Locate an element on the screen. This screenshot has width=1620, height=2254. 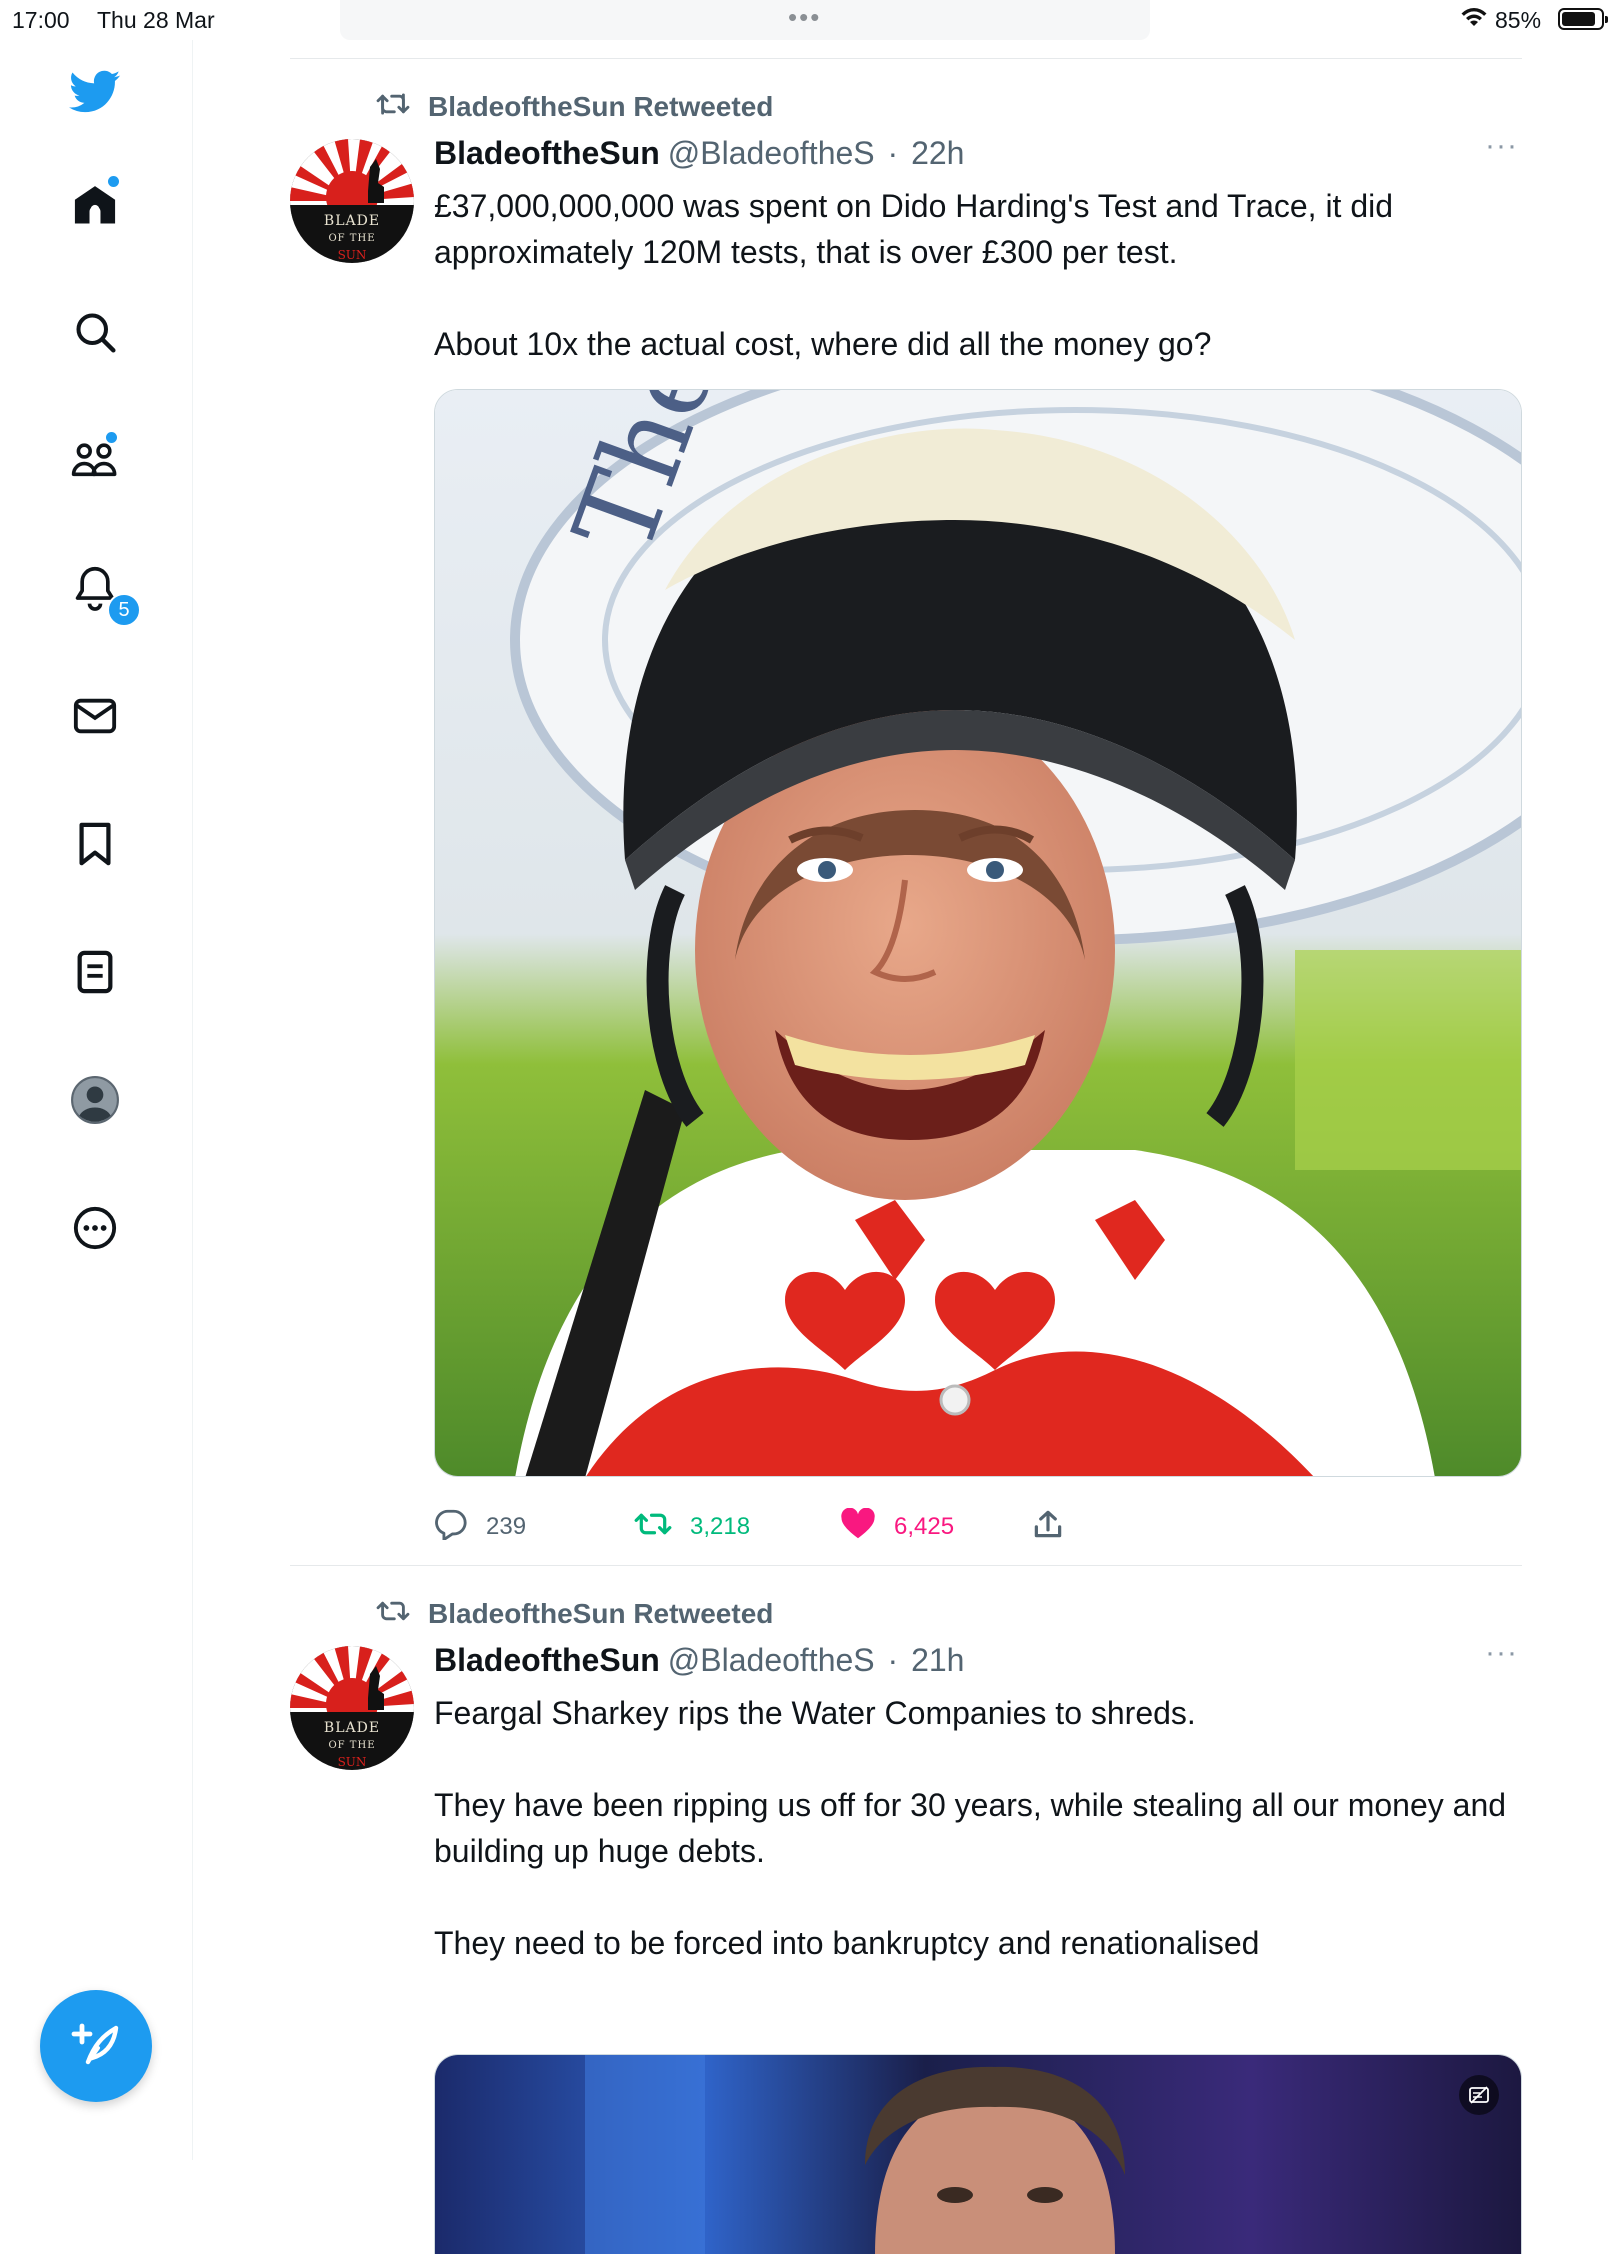
tweet-time: 22h is located at coordinates (937, 153).